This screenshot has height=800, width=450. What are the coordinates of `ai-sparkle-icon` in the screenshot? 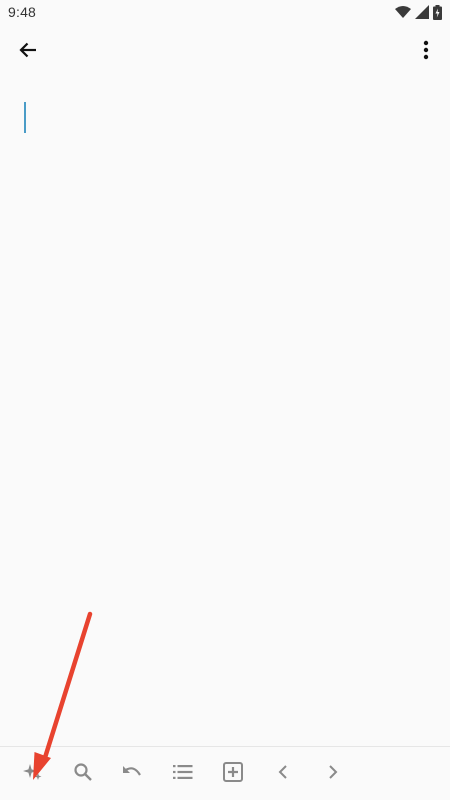 It's located at (33, 772).